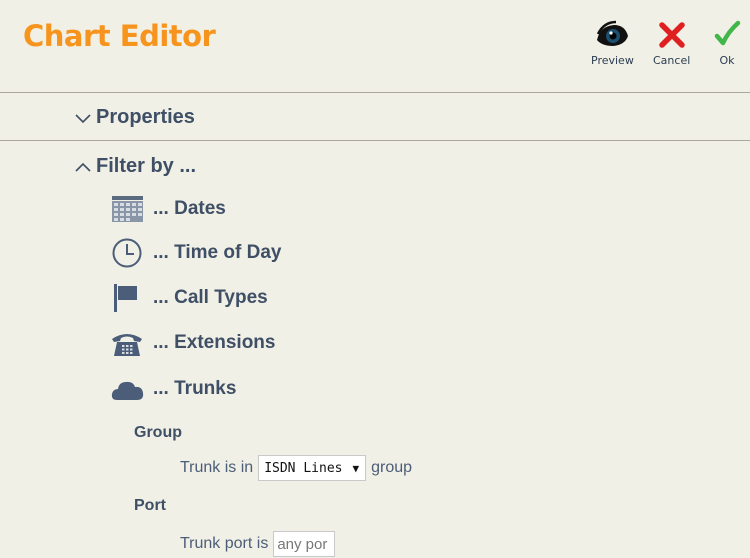 This screenshot has height=558, width=750. What do you see at coordinates (127, 253) in the screenshot?
I see `clock-icon` at bounding box center [127, 253].